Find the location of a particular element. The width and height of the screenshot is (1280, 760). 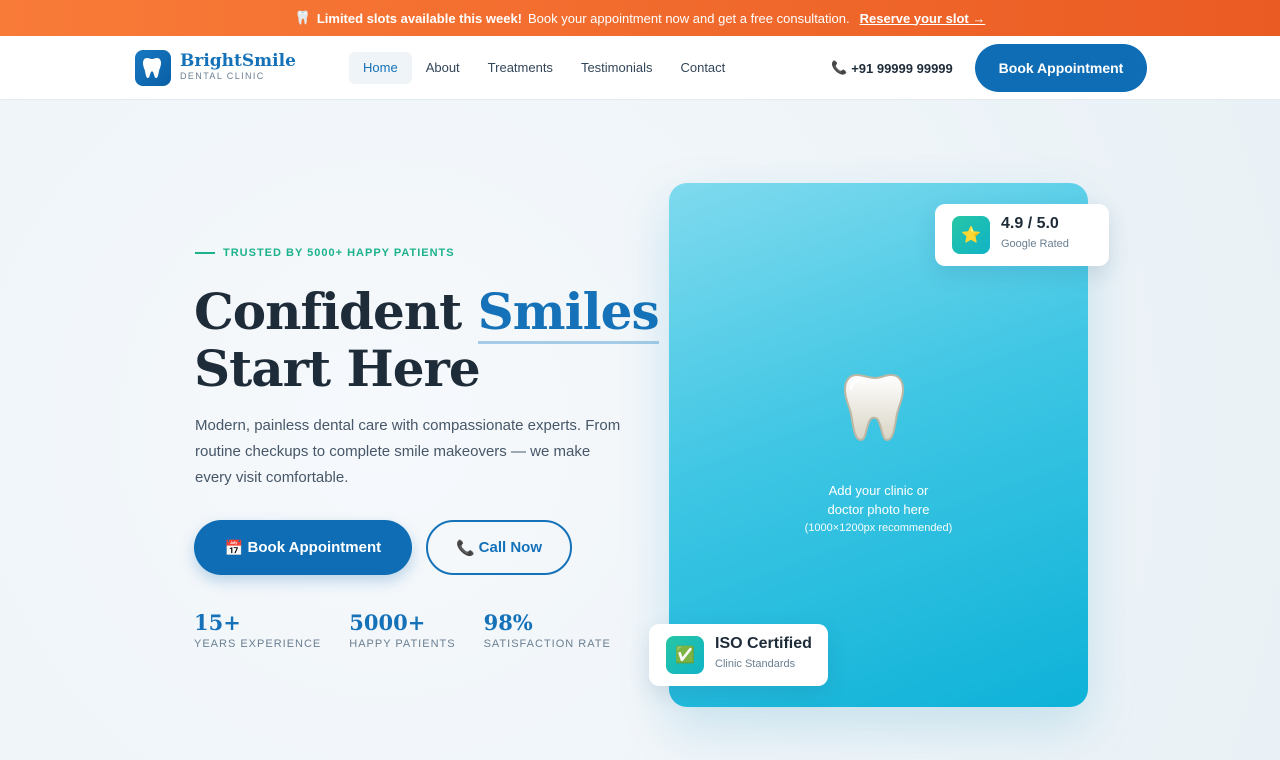

star-icon: ⭐ is located at coordinates (971, 235).